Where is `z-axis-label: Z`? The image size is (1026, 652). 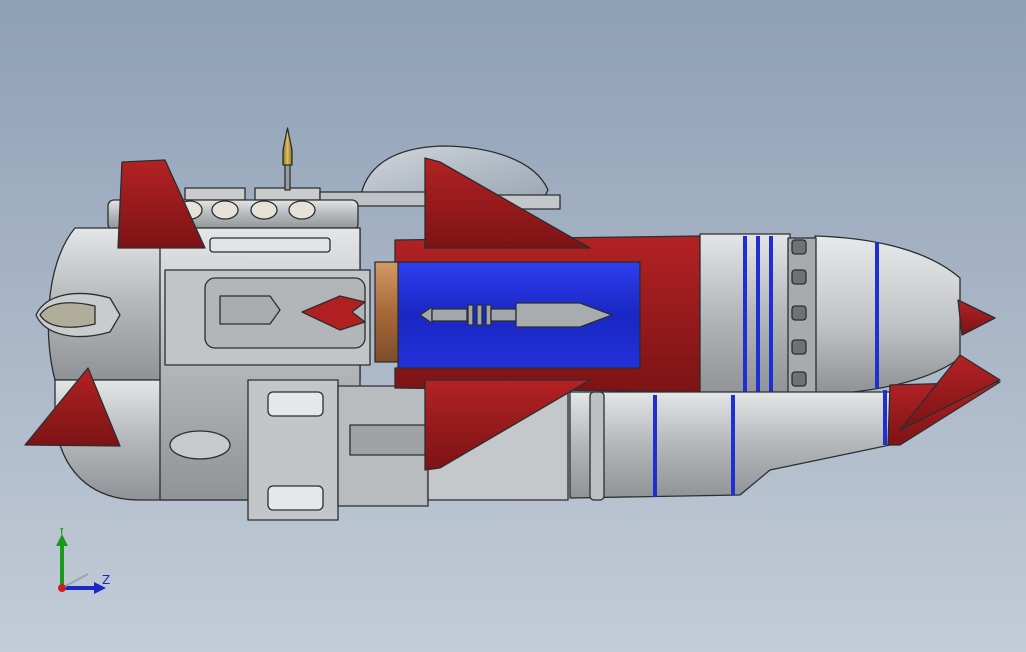
z-axis-label: Z is located at coordinates (106, 580).